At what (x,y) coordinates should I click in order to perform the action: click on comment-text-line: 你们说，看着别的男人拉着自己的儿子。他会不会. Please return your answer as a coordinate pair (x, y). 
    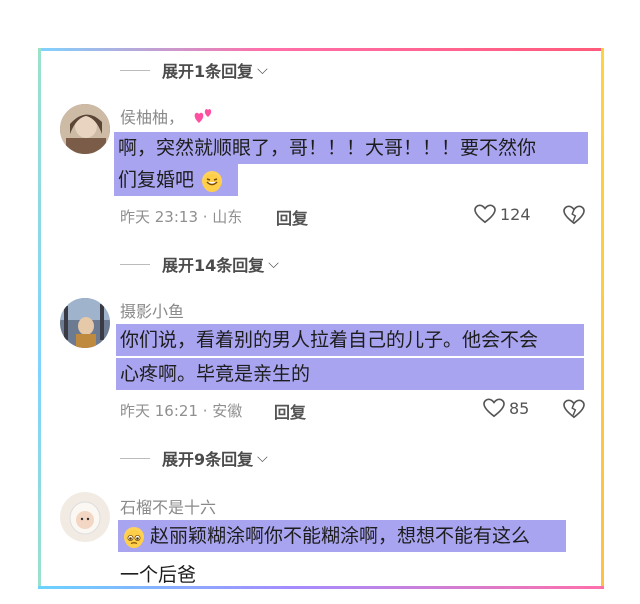
    Looking at the image, I should click on (350, 340).